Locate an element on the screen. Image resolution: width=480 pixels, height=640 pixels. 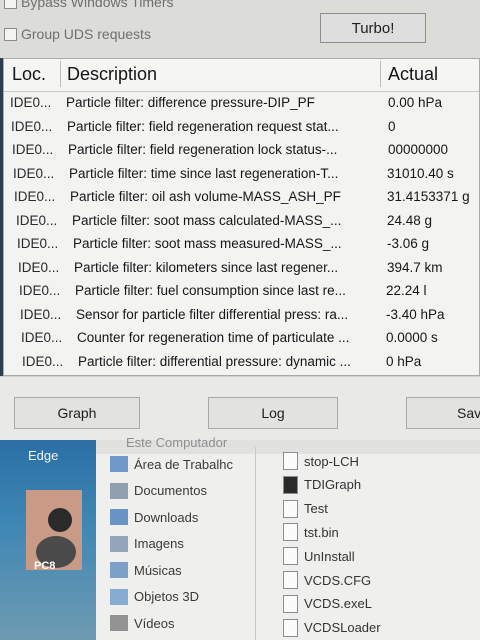
nav-item: Downloads is located at coordinates (154, 517).